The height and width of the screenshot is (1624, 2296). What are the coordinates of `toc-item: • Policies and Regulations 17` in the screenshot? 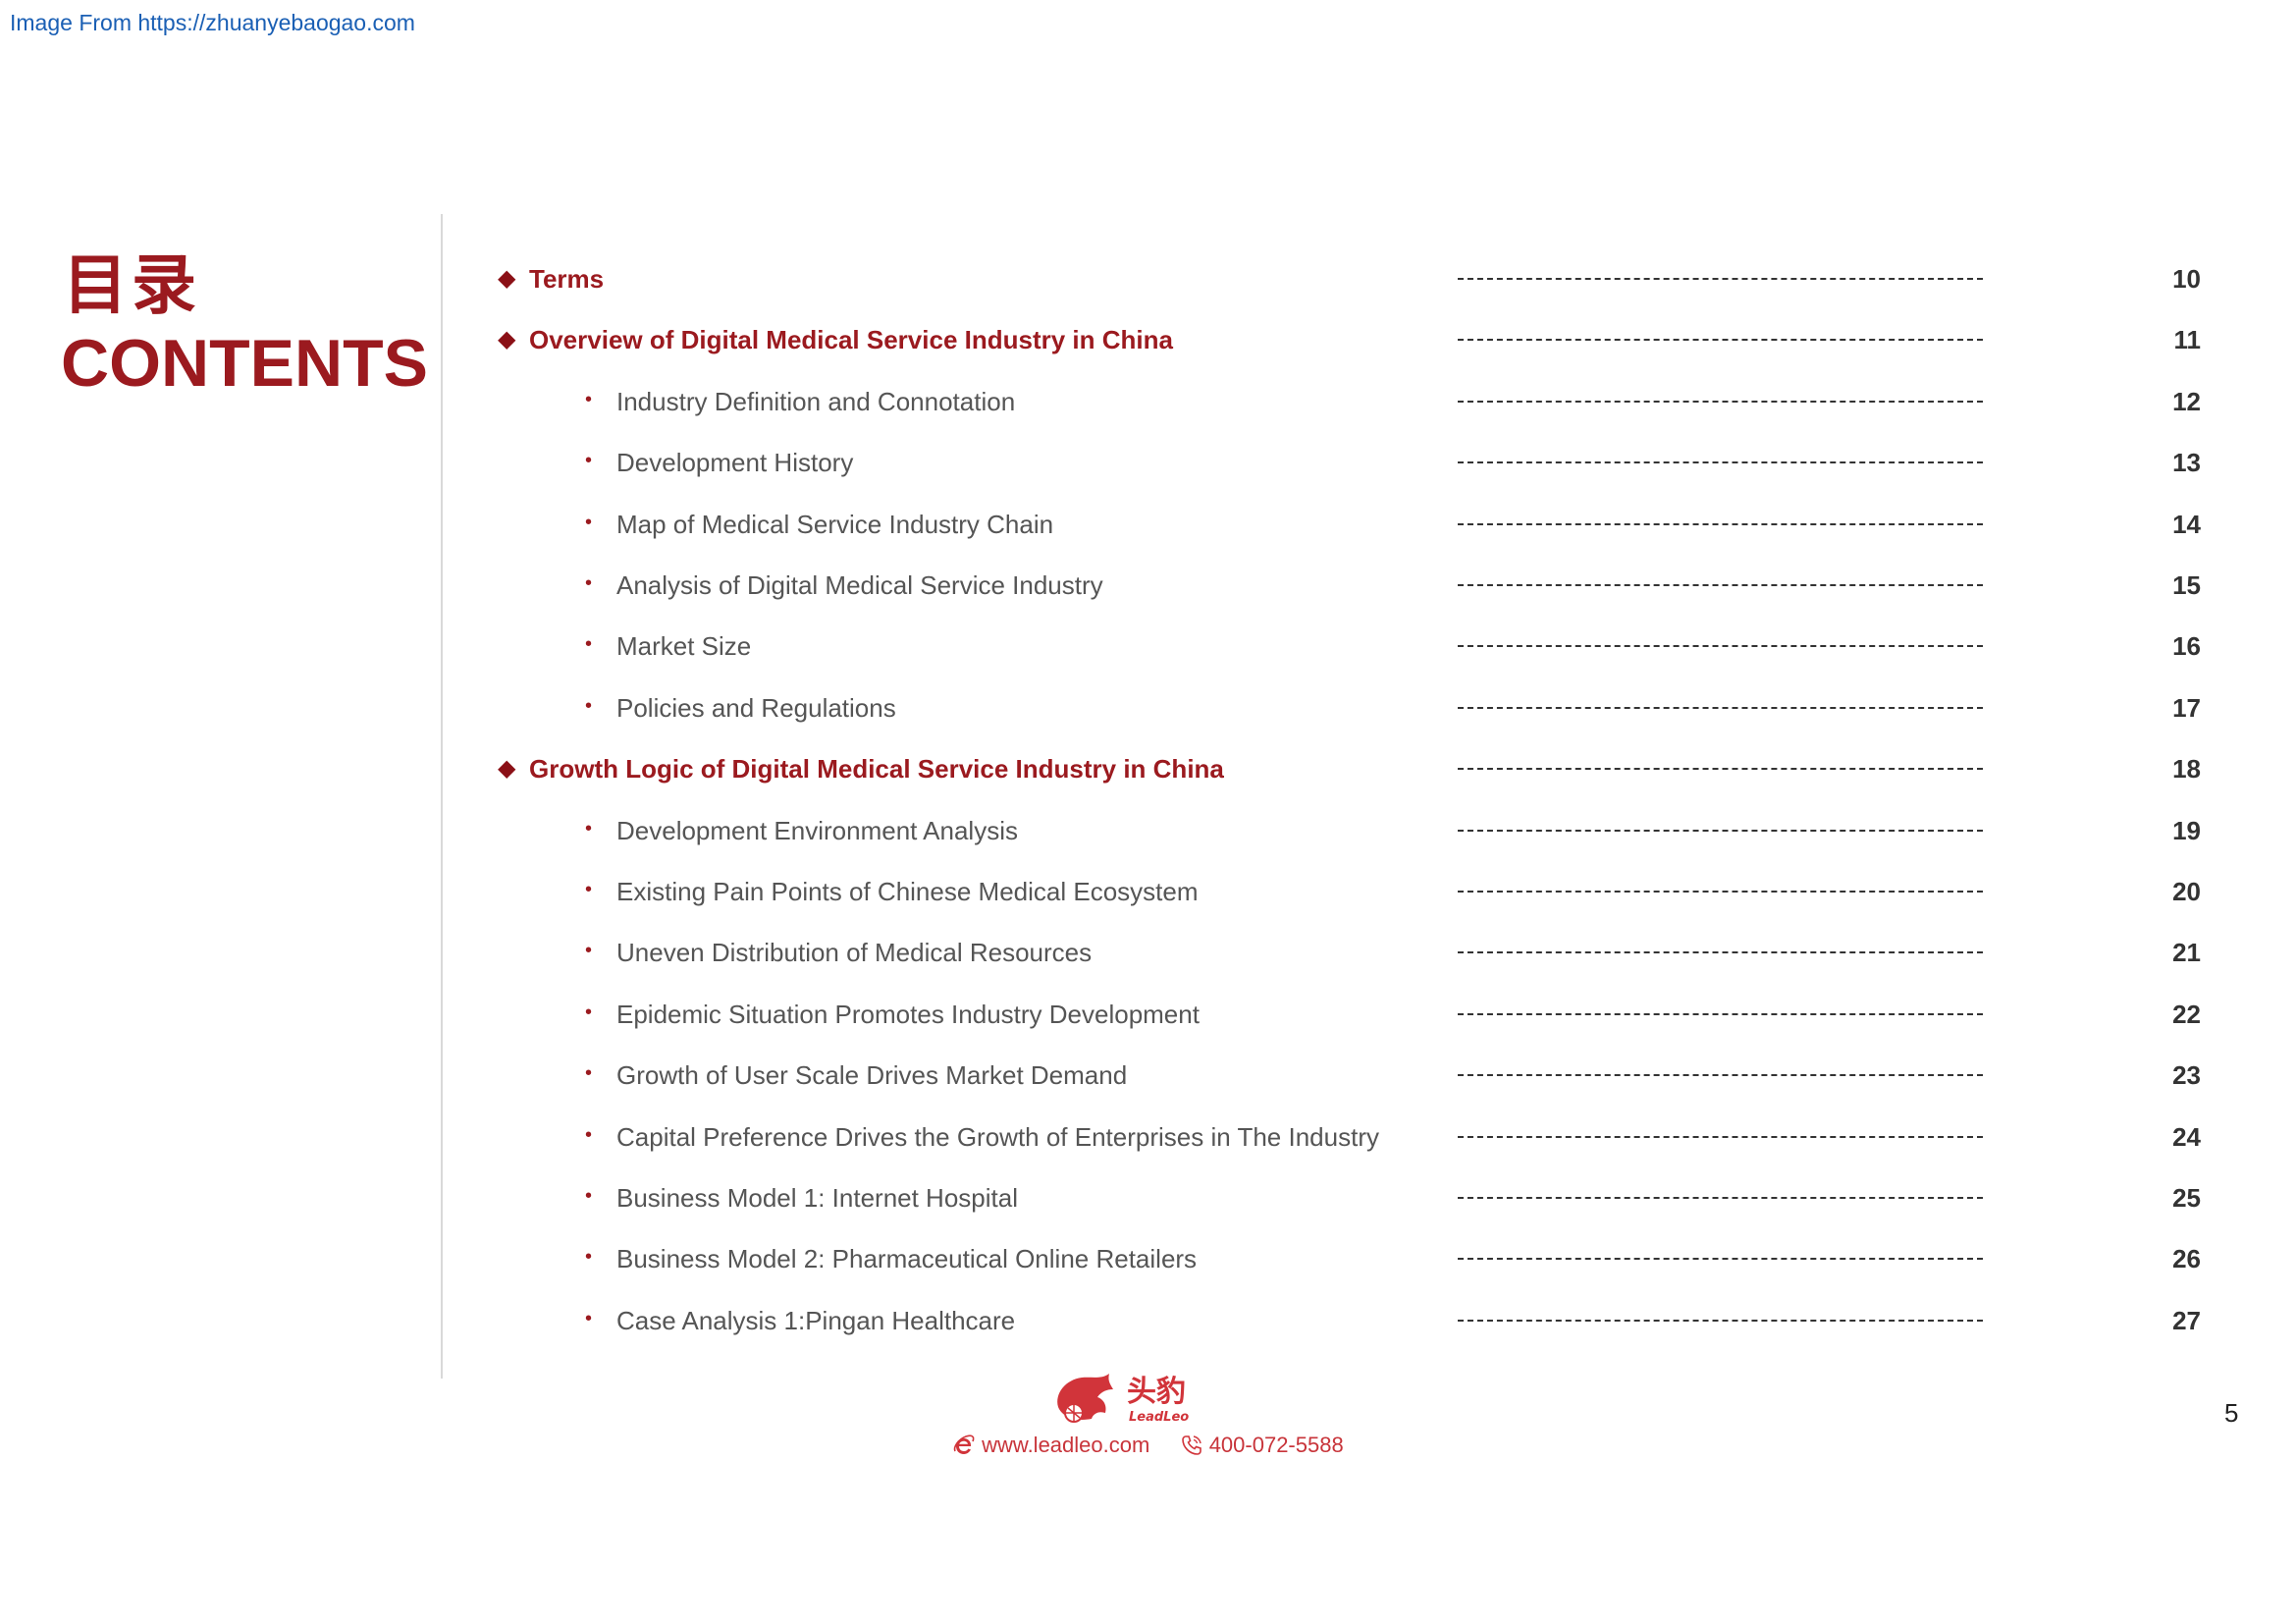 It's located at (1148, 708).